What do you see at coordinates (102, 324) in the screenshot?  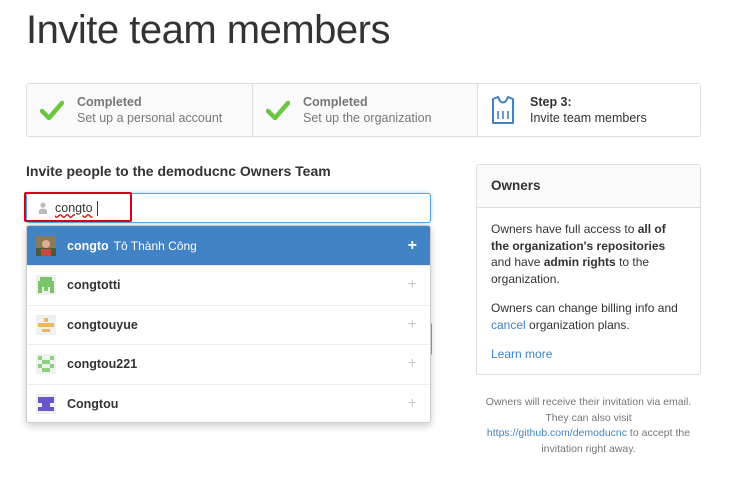 I see `suggestion-username: congtouyue` at bounding box center [102, 324].